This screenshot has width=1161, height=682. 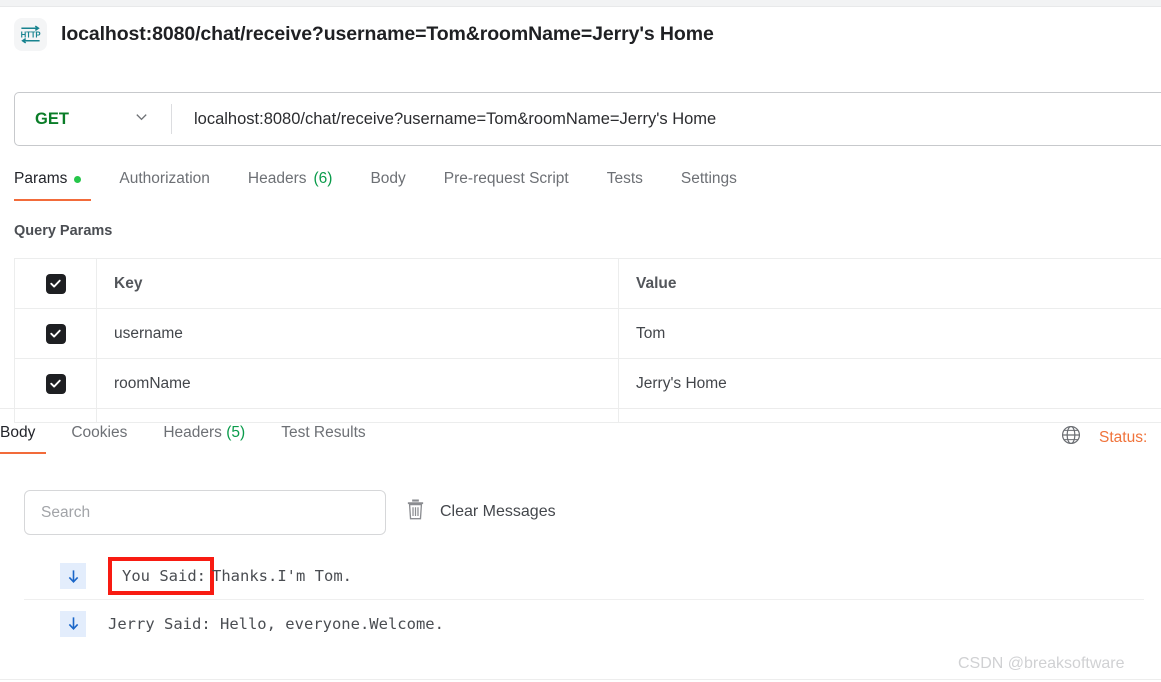 I want to click on column-header-key: Key, so click(x=358, y=283).